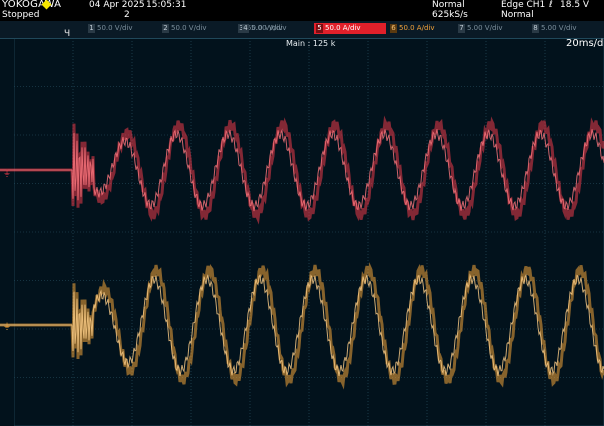 Image resolution: width=604 pixels, height=426 pixels. I want to click on channel-6-ground-marker: ⏚, so click(7, 326).